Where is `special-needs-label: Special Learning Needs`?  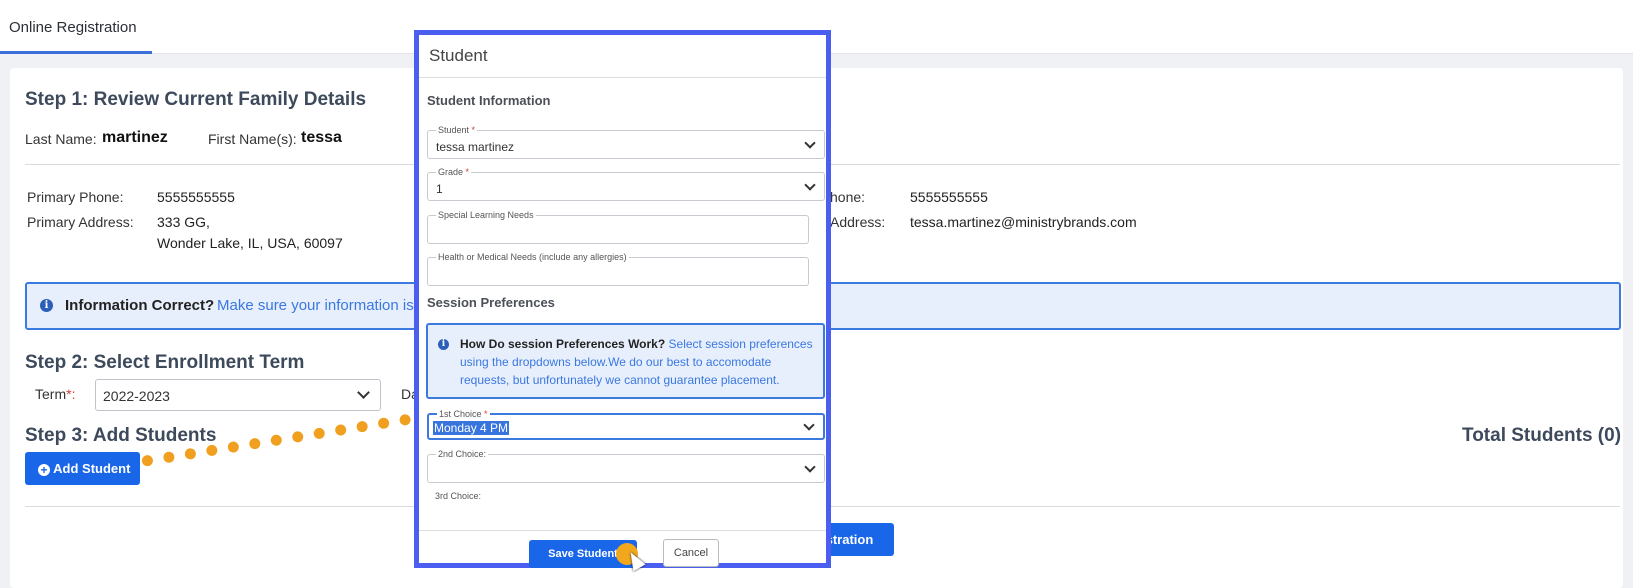
special-needs-label: Special Learning Needs is located at coordinates (486, 215).